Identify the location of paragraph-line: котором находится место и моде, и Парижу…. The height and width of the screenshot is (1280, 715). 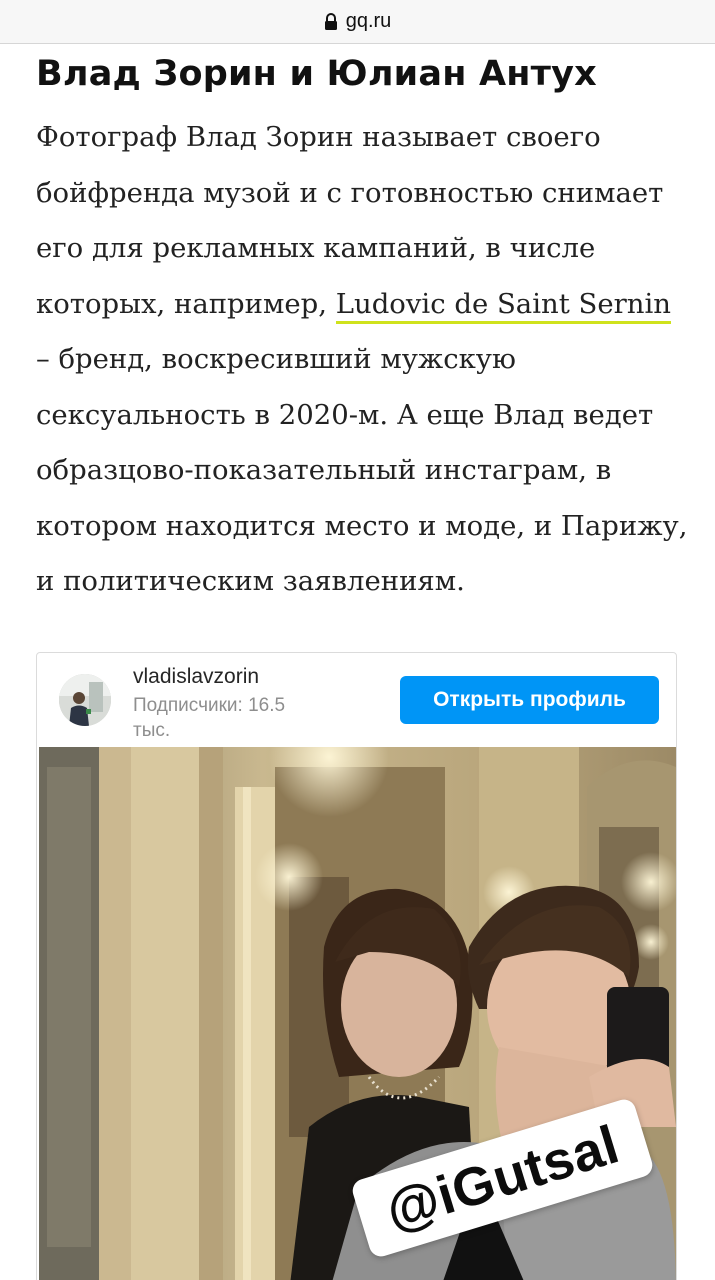
(362, 525).